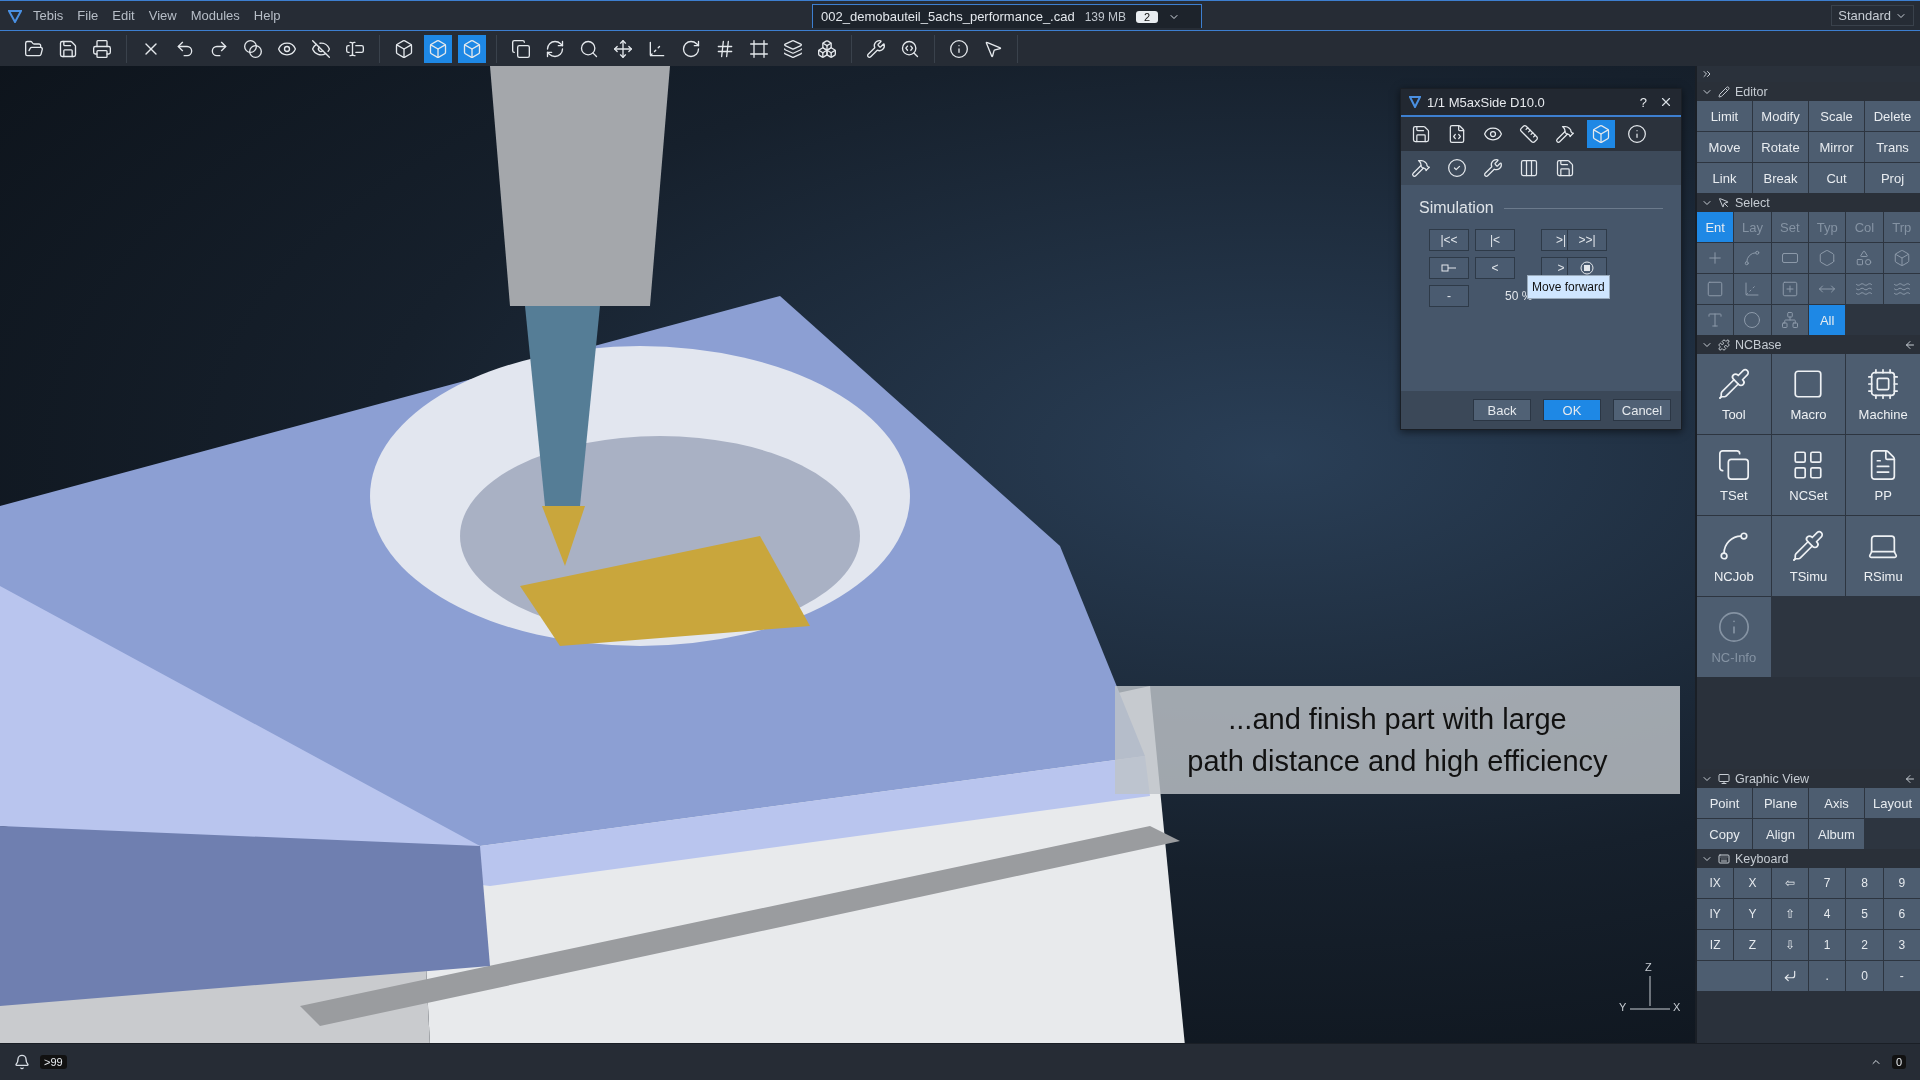  Describe the element at coordinates (1898, 1062) in the screenshot. I see `counter-badge: 0` at that location.